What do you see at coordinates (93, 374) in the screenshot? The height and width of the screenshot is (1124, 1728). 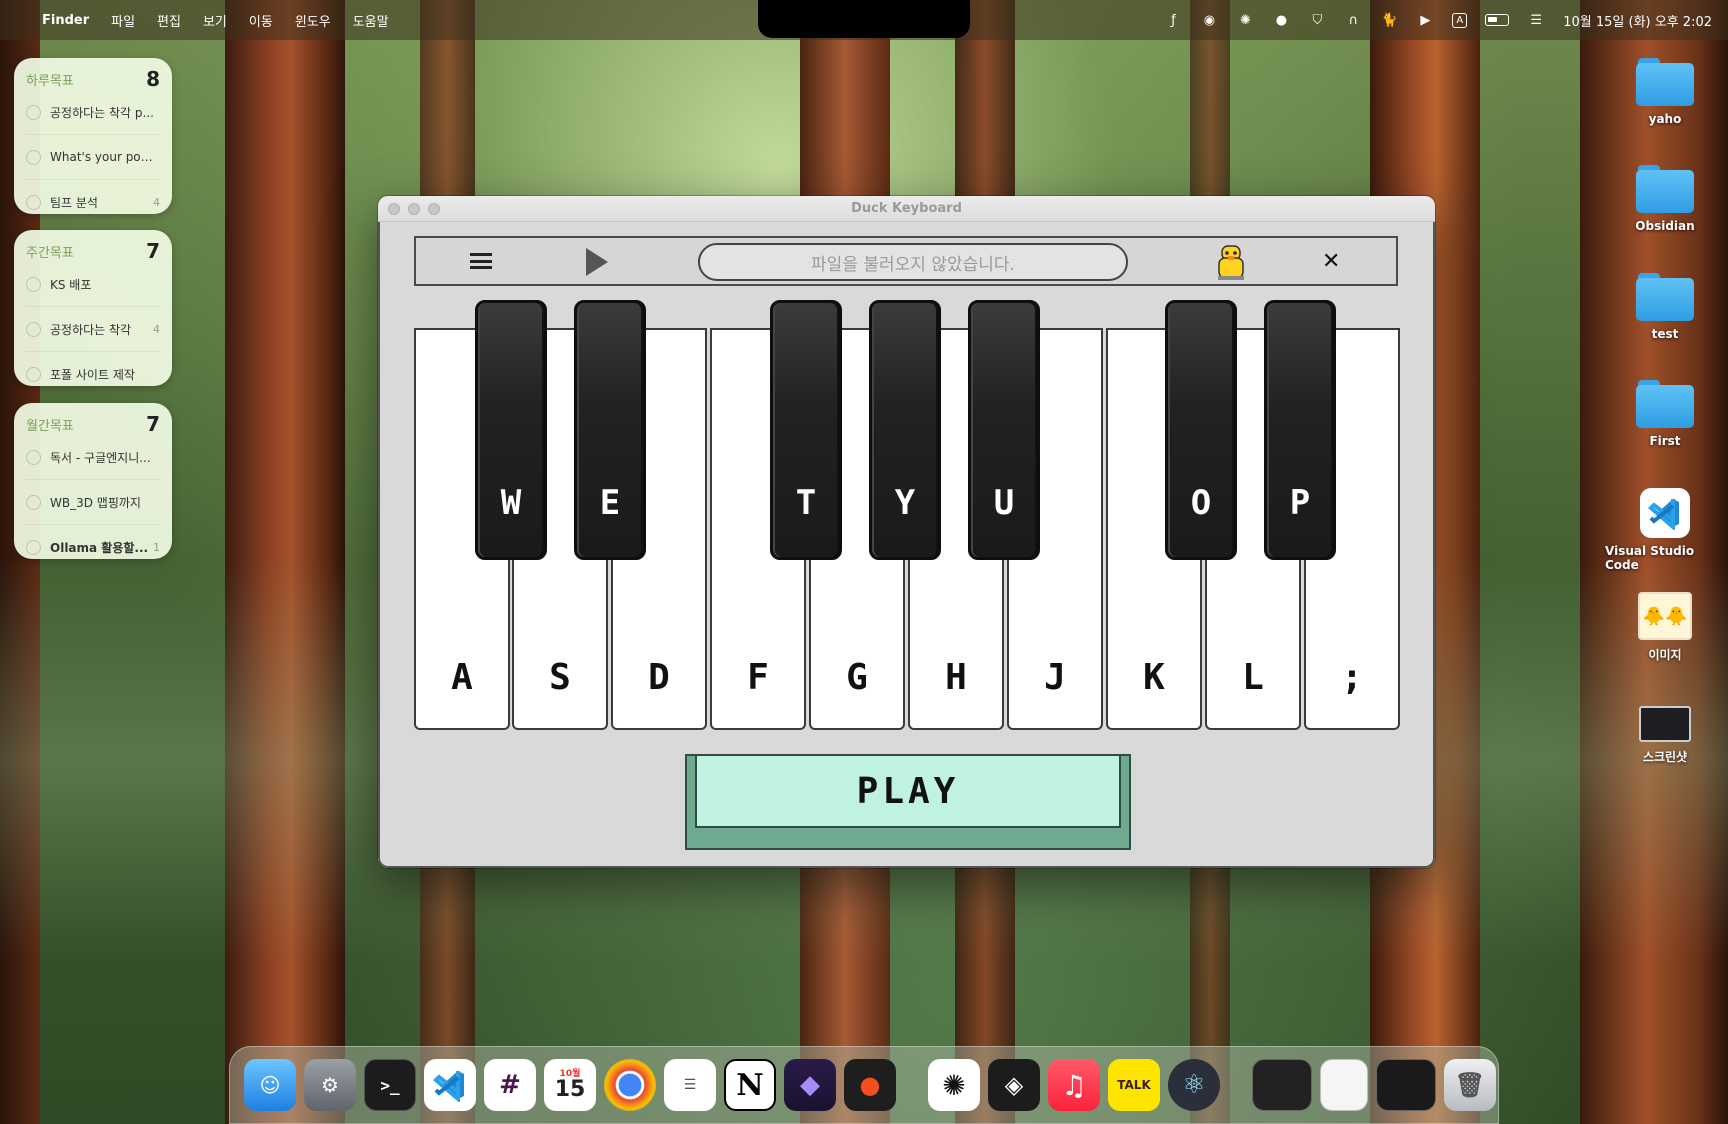 I see `todo-item: 포폴 사이트 제작` at bounding box center [93, 374].